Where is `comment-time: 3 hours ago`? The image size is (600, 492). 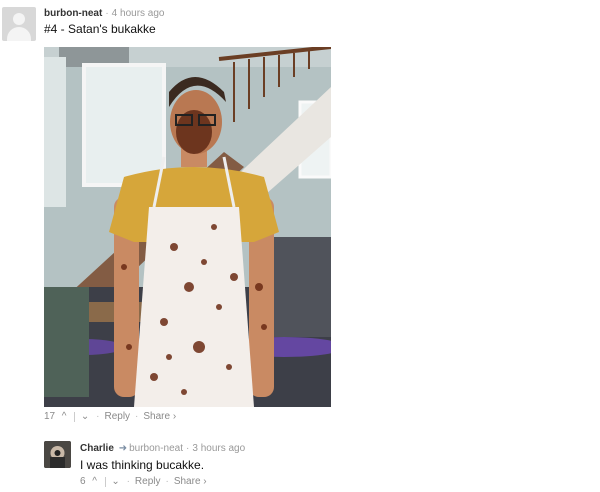
comment-time: 3 hours ago is located at coordinates (218, 448).